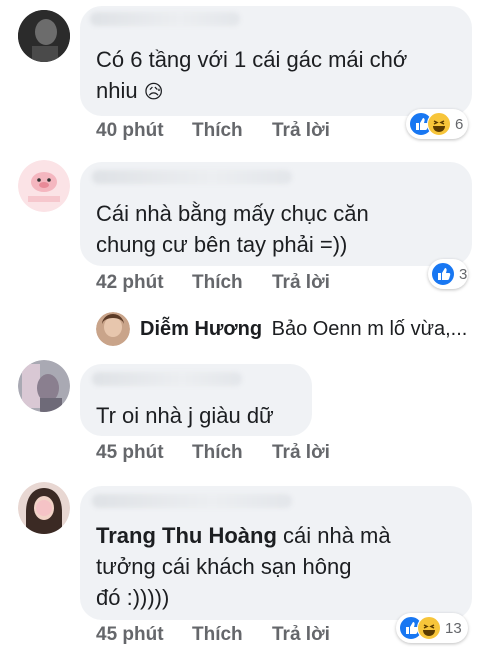  I want to click on reaction-count: 3, so click(463, 274).